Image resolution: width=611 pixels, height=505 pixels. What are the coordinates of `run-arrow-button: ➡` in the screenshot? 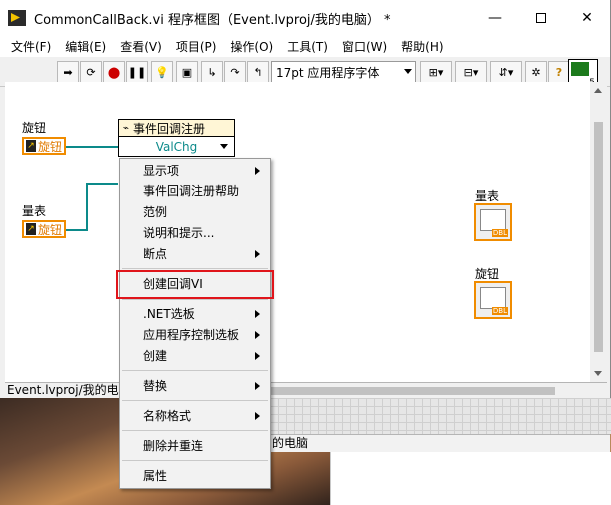 It's located at (68, 72).